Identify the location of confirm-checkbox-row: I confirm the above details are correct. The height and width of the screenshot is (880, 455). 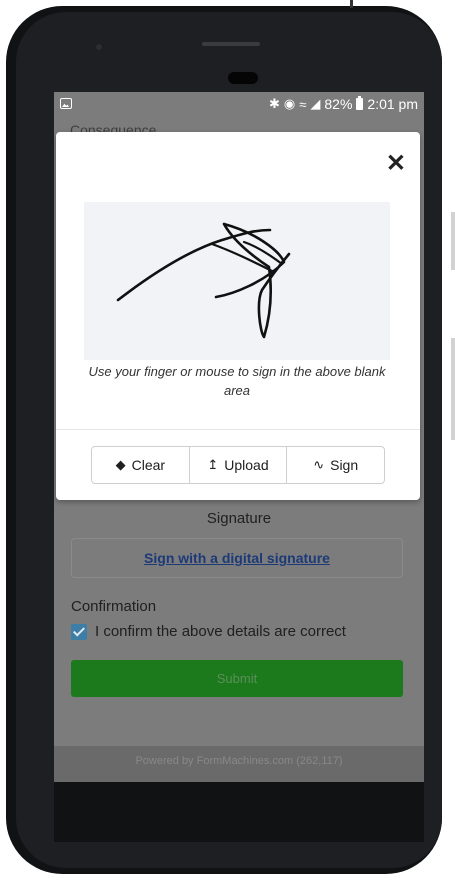
(208, 631).